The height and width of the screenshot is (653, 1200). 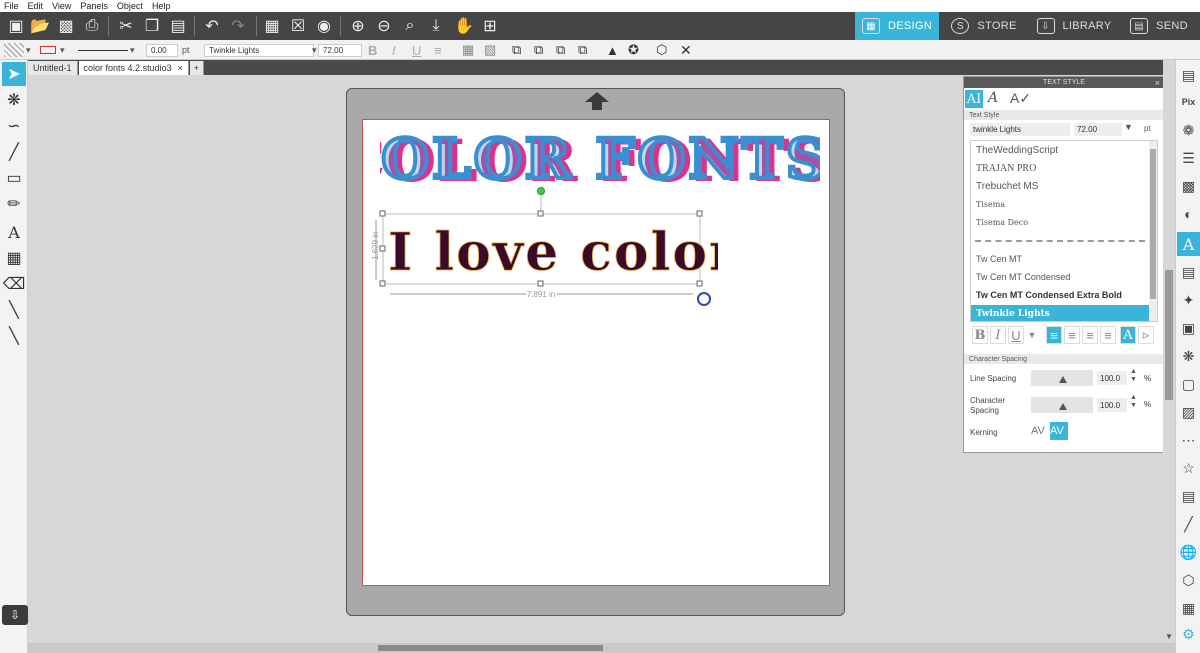 What do you see at coordinates (1060, 259) in the screenshot?
I see `font-list-item: Tw Cen MT` at bounding box center [1060, 259].